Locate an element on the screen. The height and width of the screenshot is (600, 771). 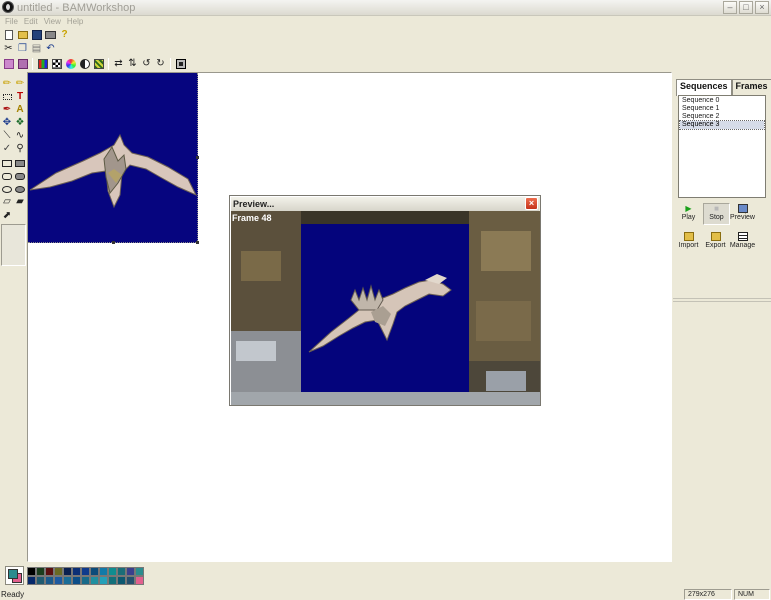
filled-ellipse-tool is located at coordinates (20, 189).